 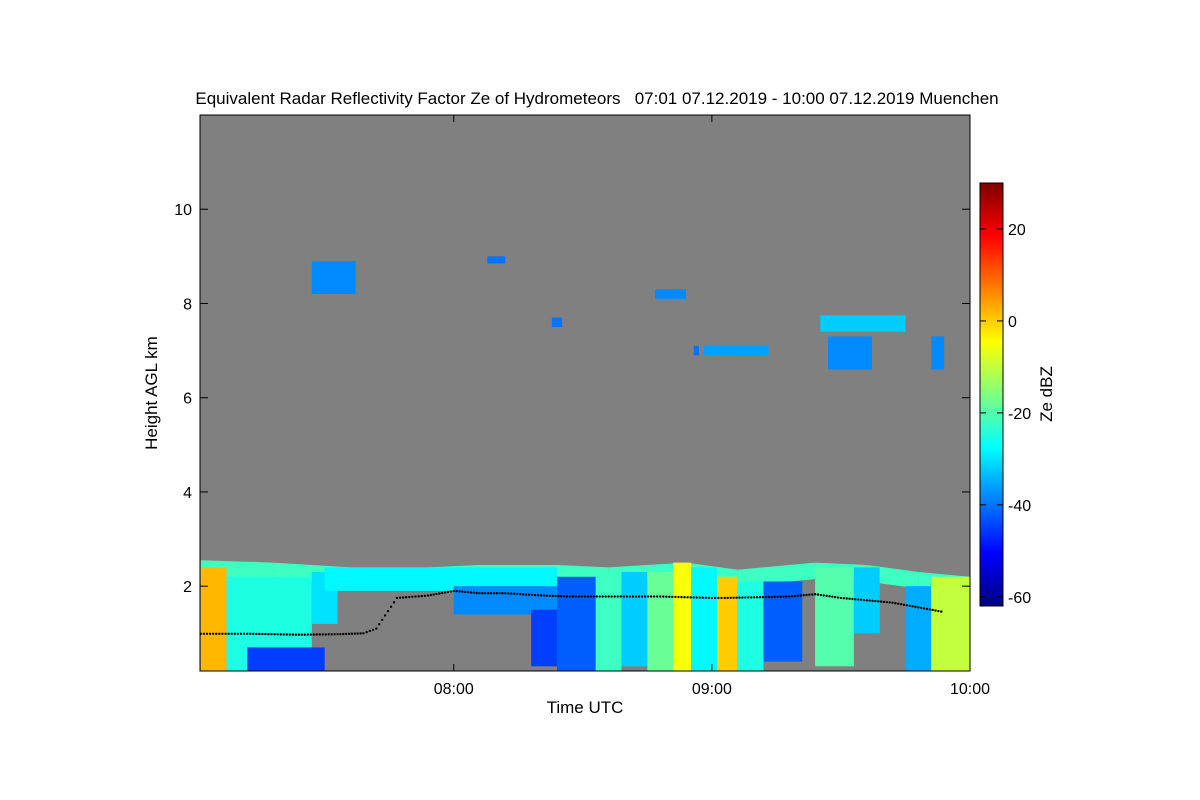 I want to click on colorbar: 20 0 -20 -40 -60 Ze dBZ, so click(x=1017, y=394).